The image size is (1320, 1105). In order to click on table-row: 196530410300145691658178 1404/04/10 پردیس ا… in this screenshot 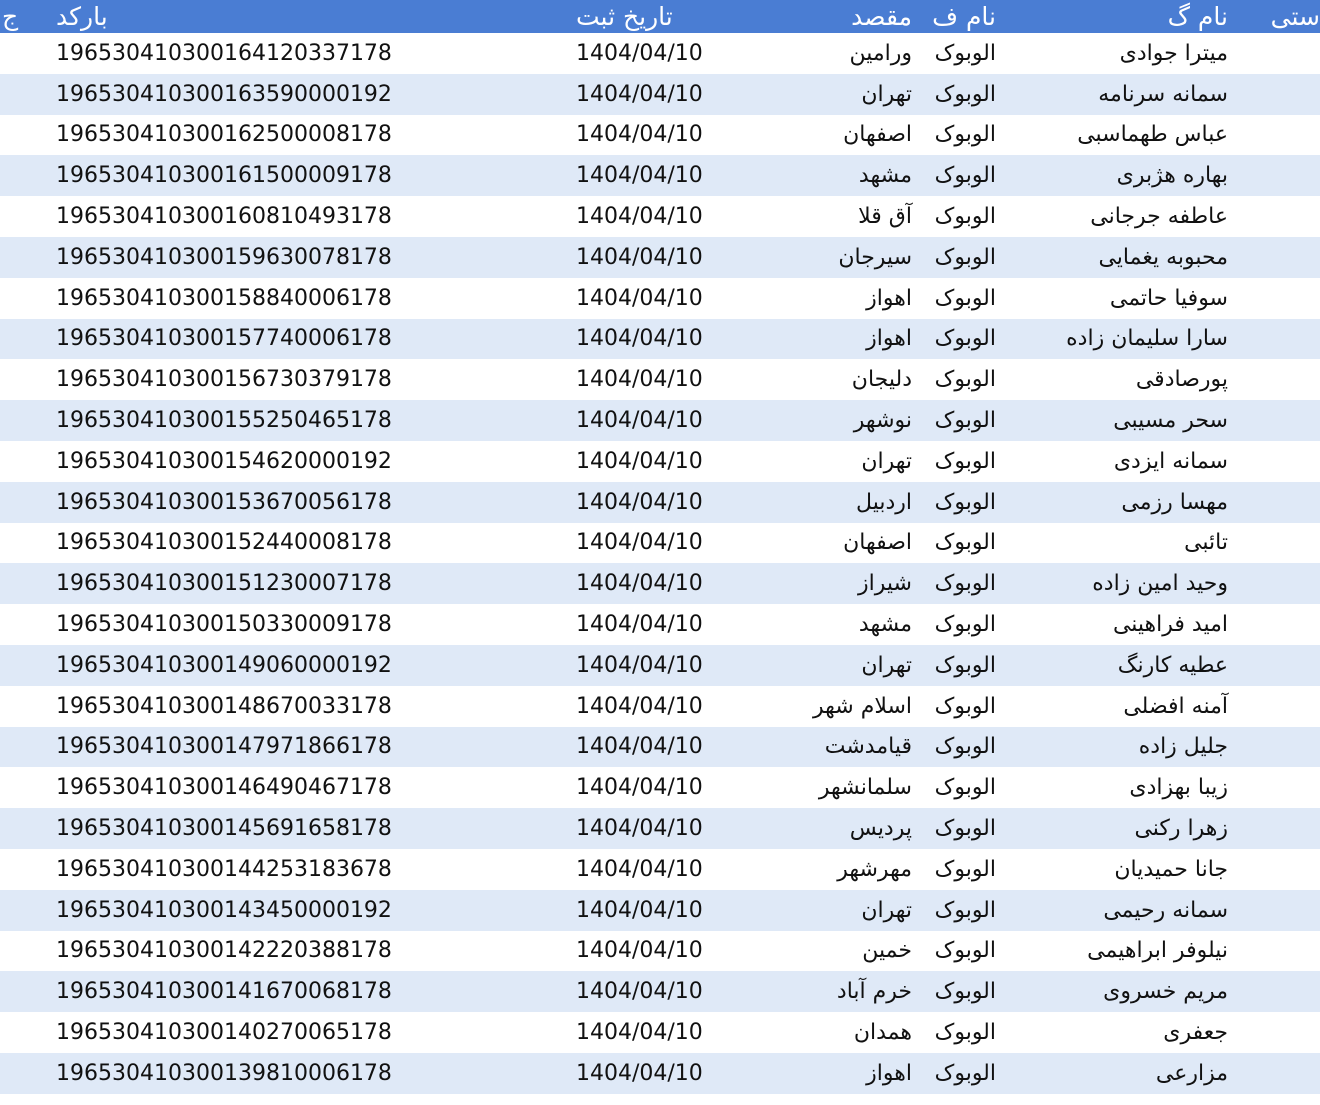, I will do `click(660, 828)`.